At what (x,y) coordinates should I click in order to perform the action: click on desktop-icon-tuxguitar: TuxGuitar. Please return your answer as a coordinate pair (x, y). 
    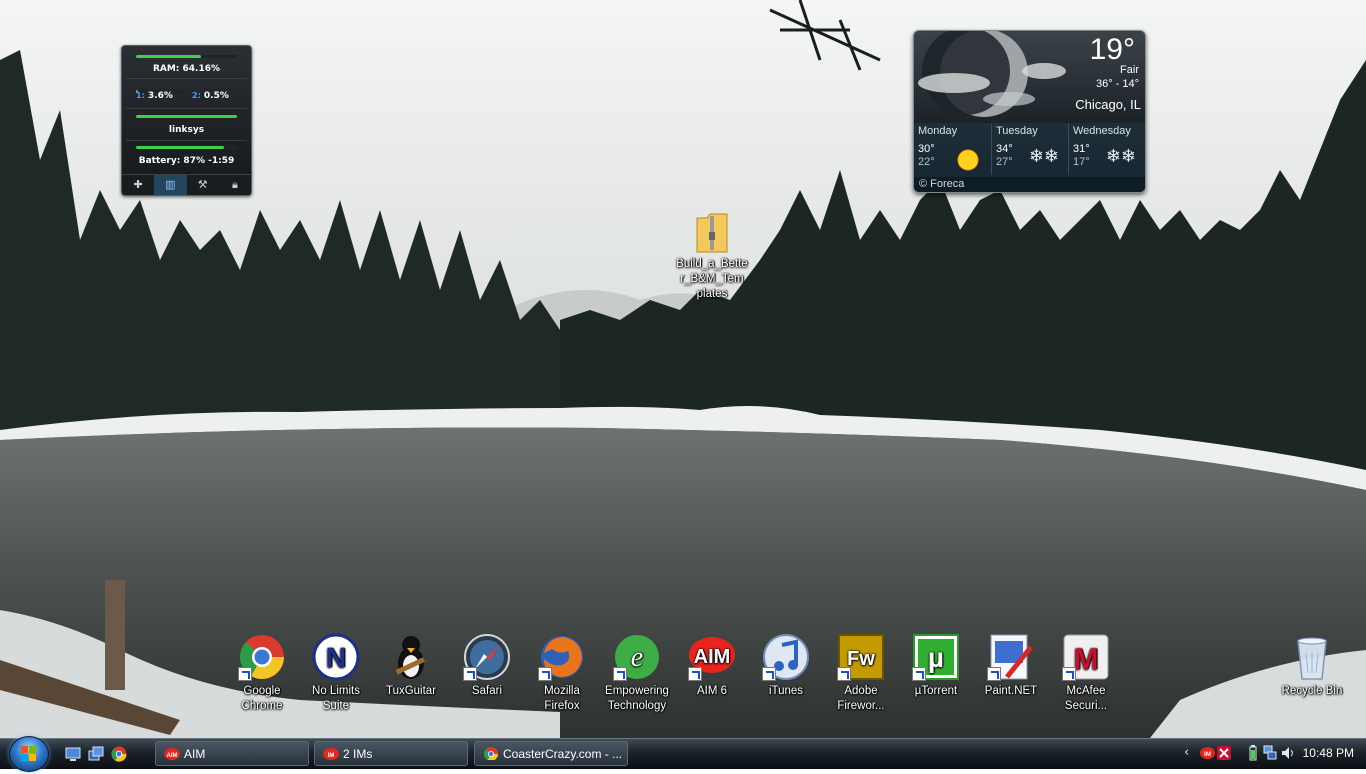
    Looking at the image, I should click on (411, 666).